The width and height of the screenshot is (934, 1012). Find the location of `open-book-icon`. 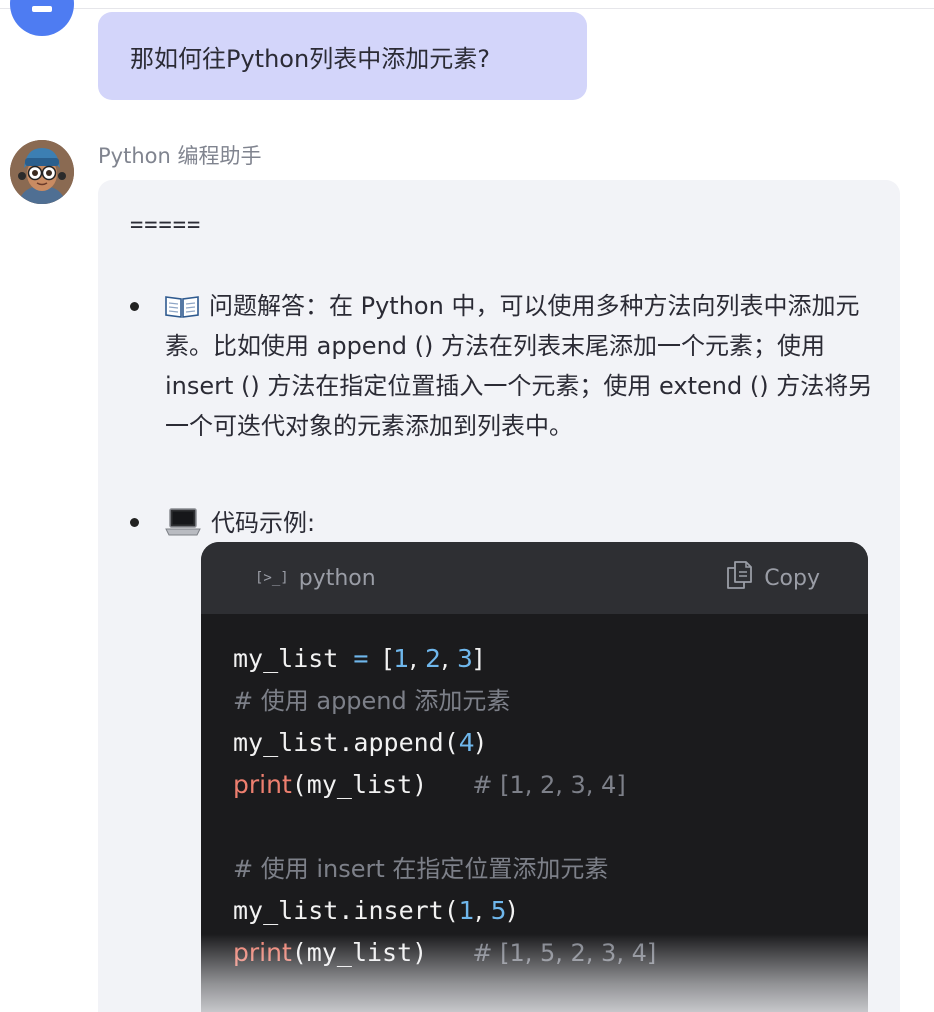

open-book-icon is located at coordinates (182, 304).